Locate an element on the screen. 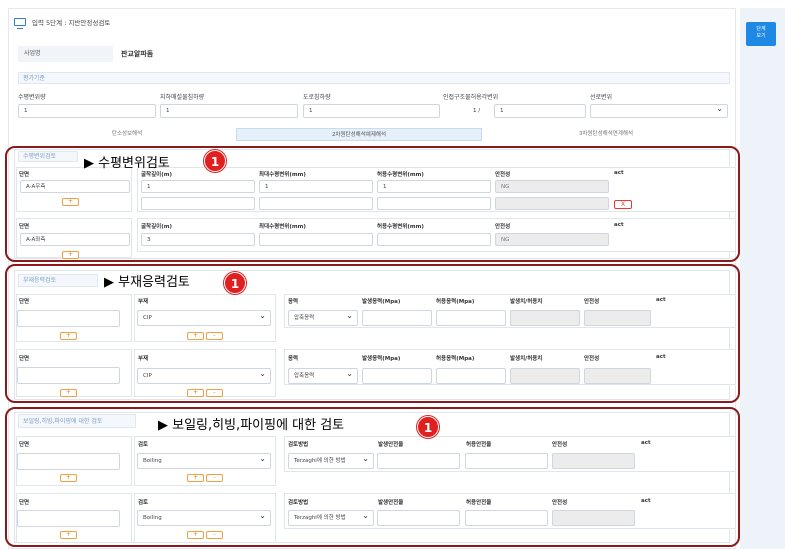 The image size is (785, 549). business-value: 판교알파돔 is located at coordinates (137, 54).